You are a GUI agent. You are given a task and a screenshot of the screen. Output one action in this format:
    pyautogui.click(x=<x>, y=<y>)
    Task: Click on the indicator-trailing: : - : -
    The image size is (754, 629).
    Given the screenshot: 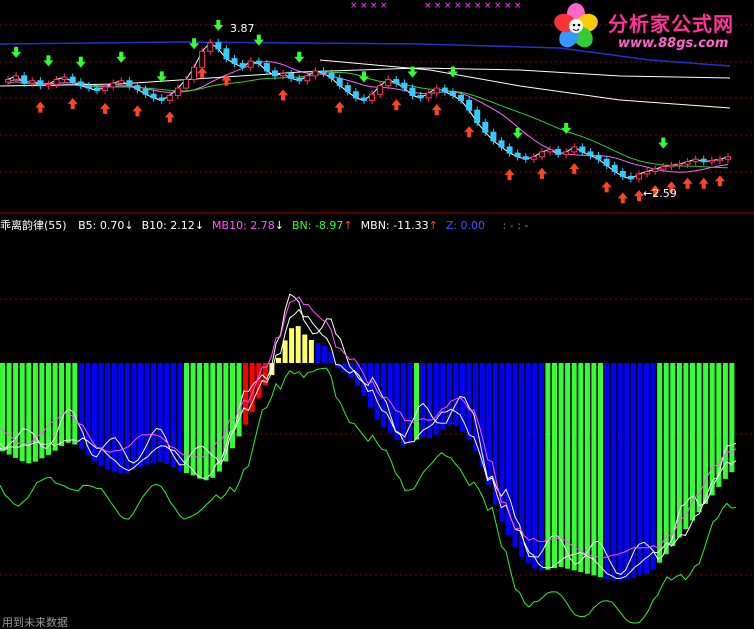 What is the action you would take?
    pyautogui.click(x=515, y=225)
    